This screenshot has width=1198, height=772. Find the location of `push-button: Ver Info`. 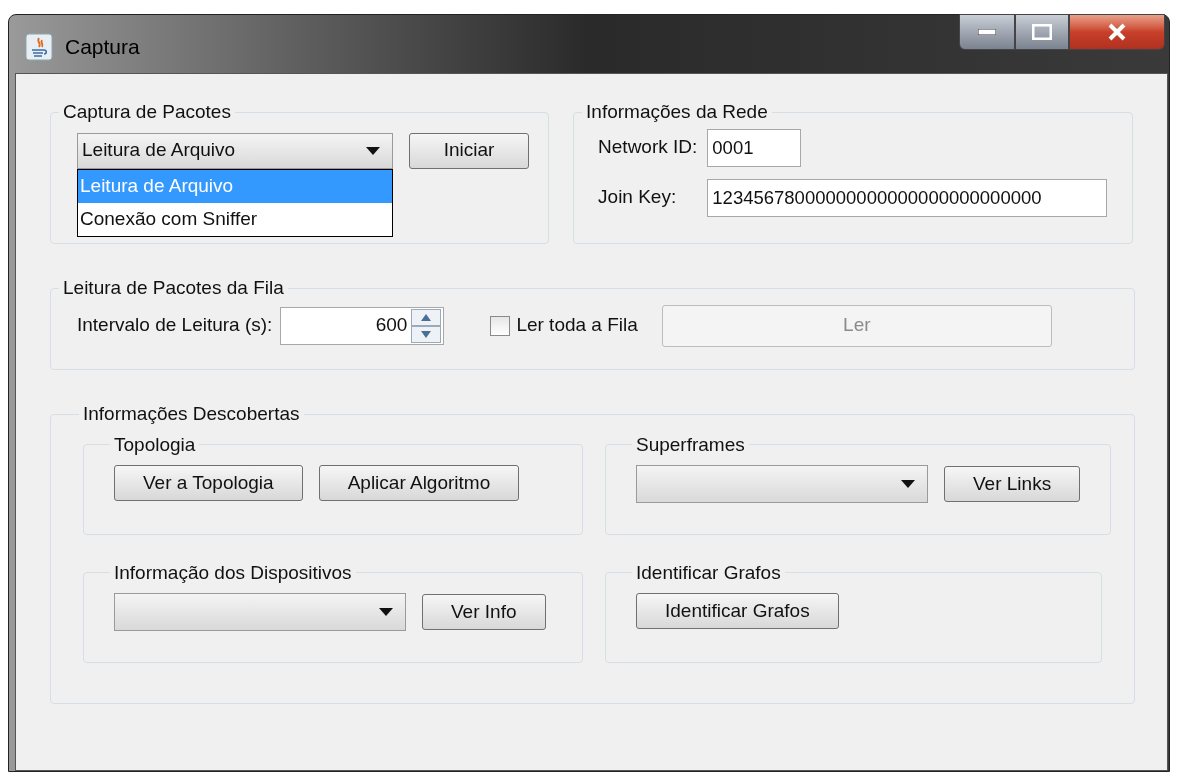

push-button: Ver Info is located at coordinates (484, 612).